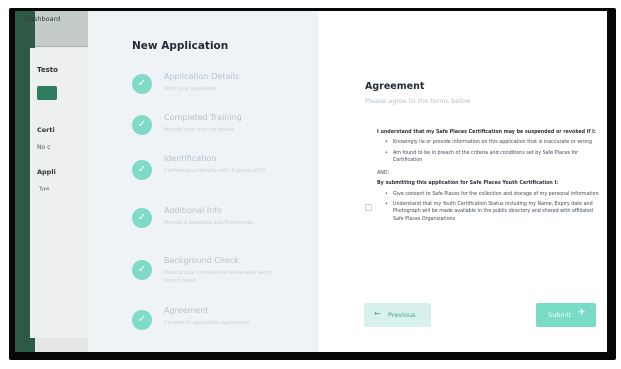 Image resolution: width=621 pixels, height=369 pixels. I want to click on modal-title: New Application, so click(180, 46).